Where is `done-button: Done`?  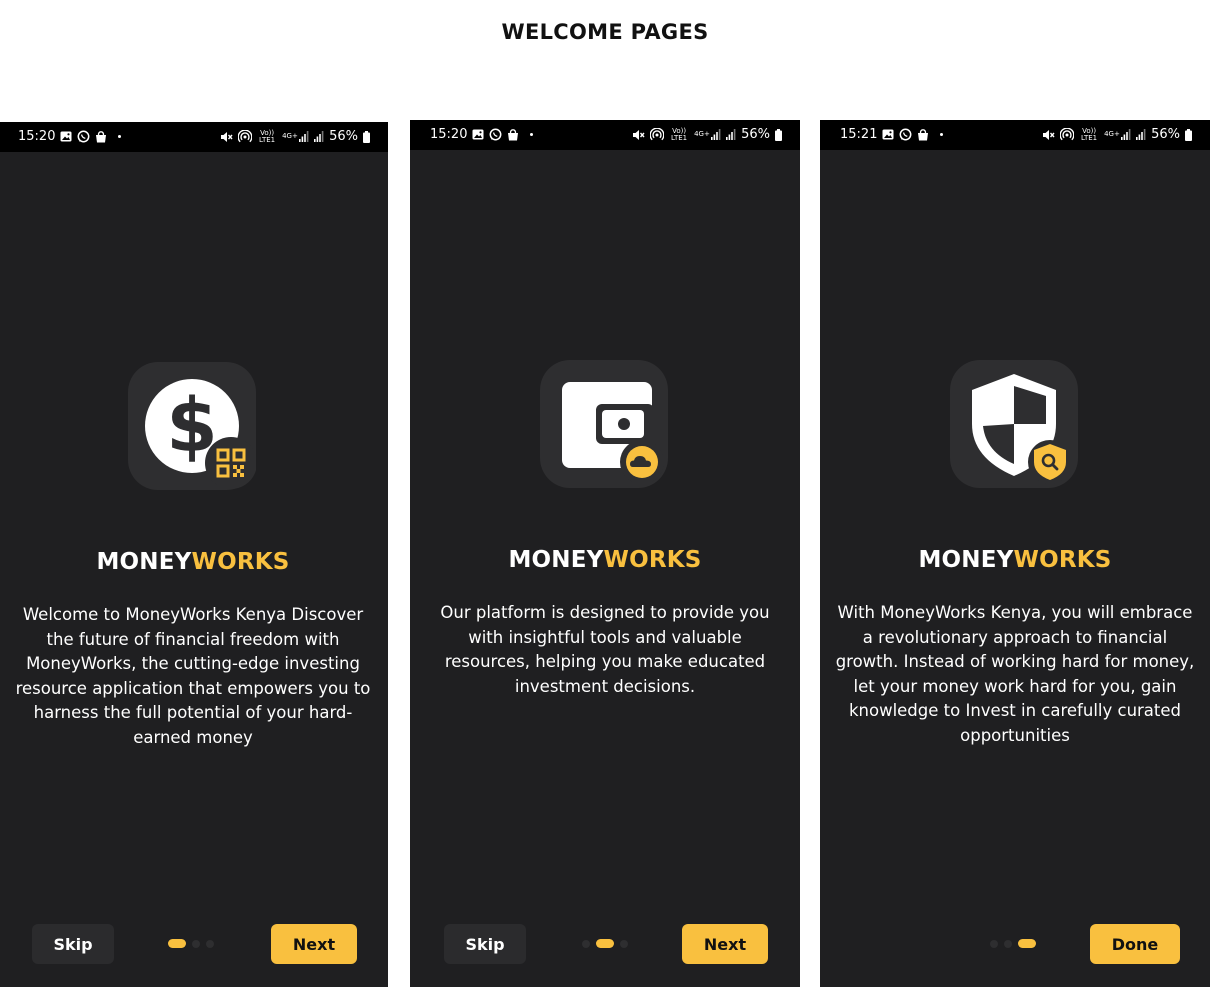 done-button: Done is located at coordinates (1135, 944).